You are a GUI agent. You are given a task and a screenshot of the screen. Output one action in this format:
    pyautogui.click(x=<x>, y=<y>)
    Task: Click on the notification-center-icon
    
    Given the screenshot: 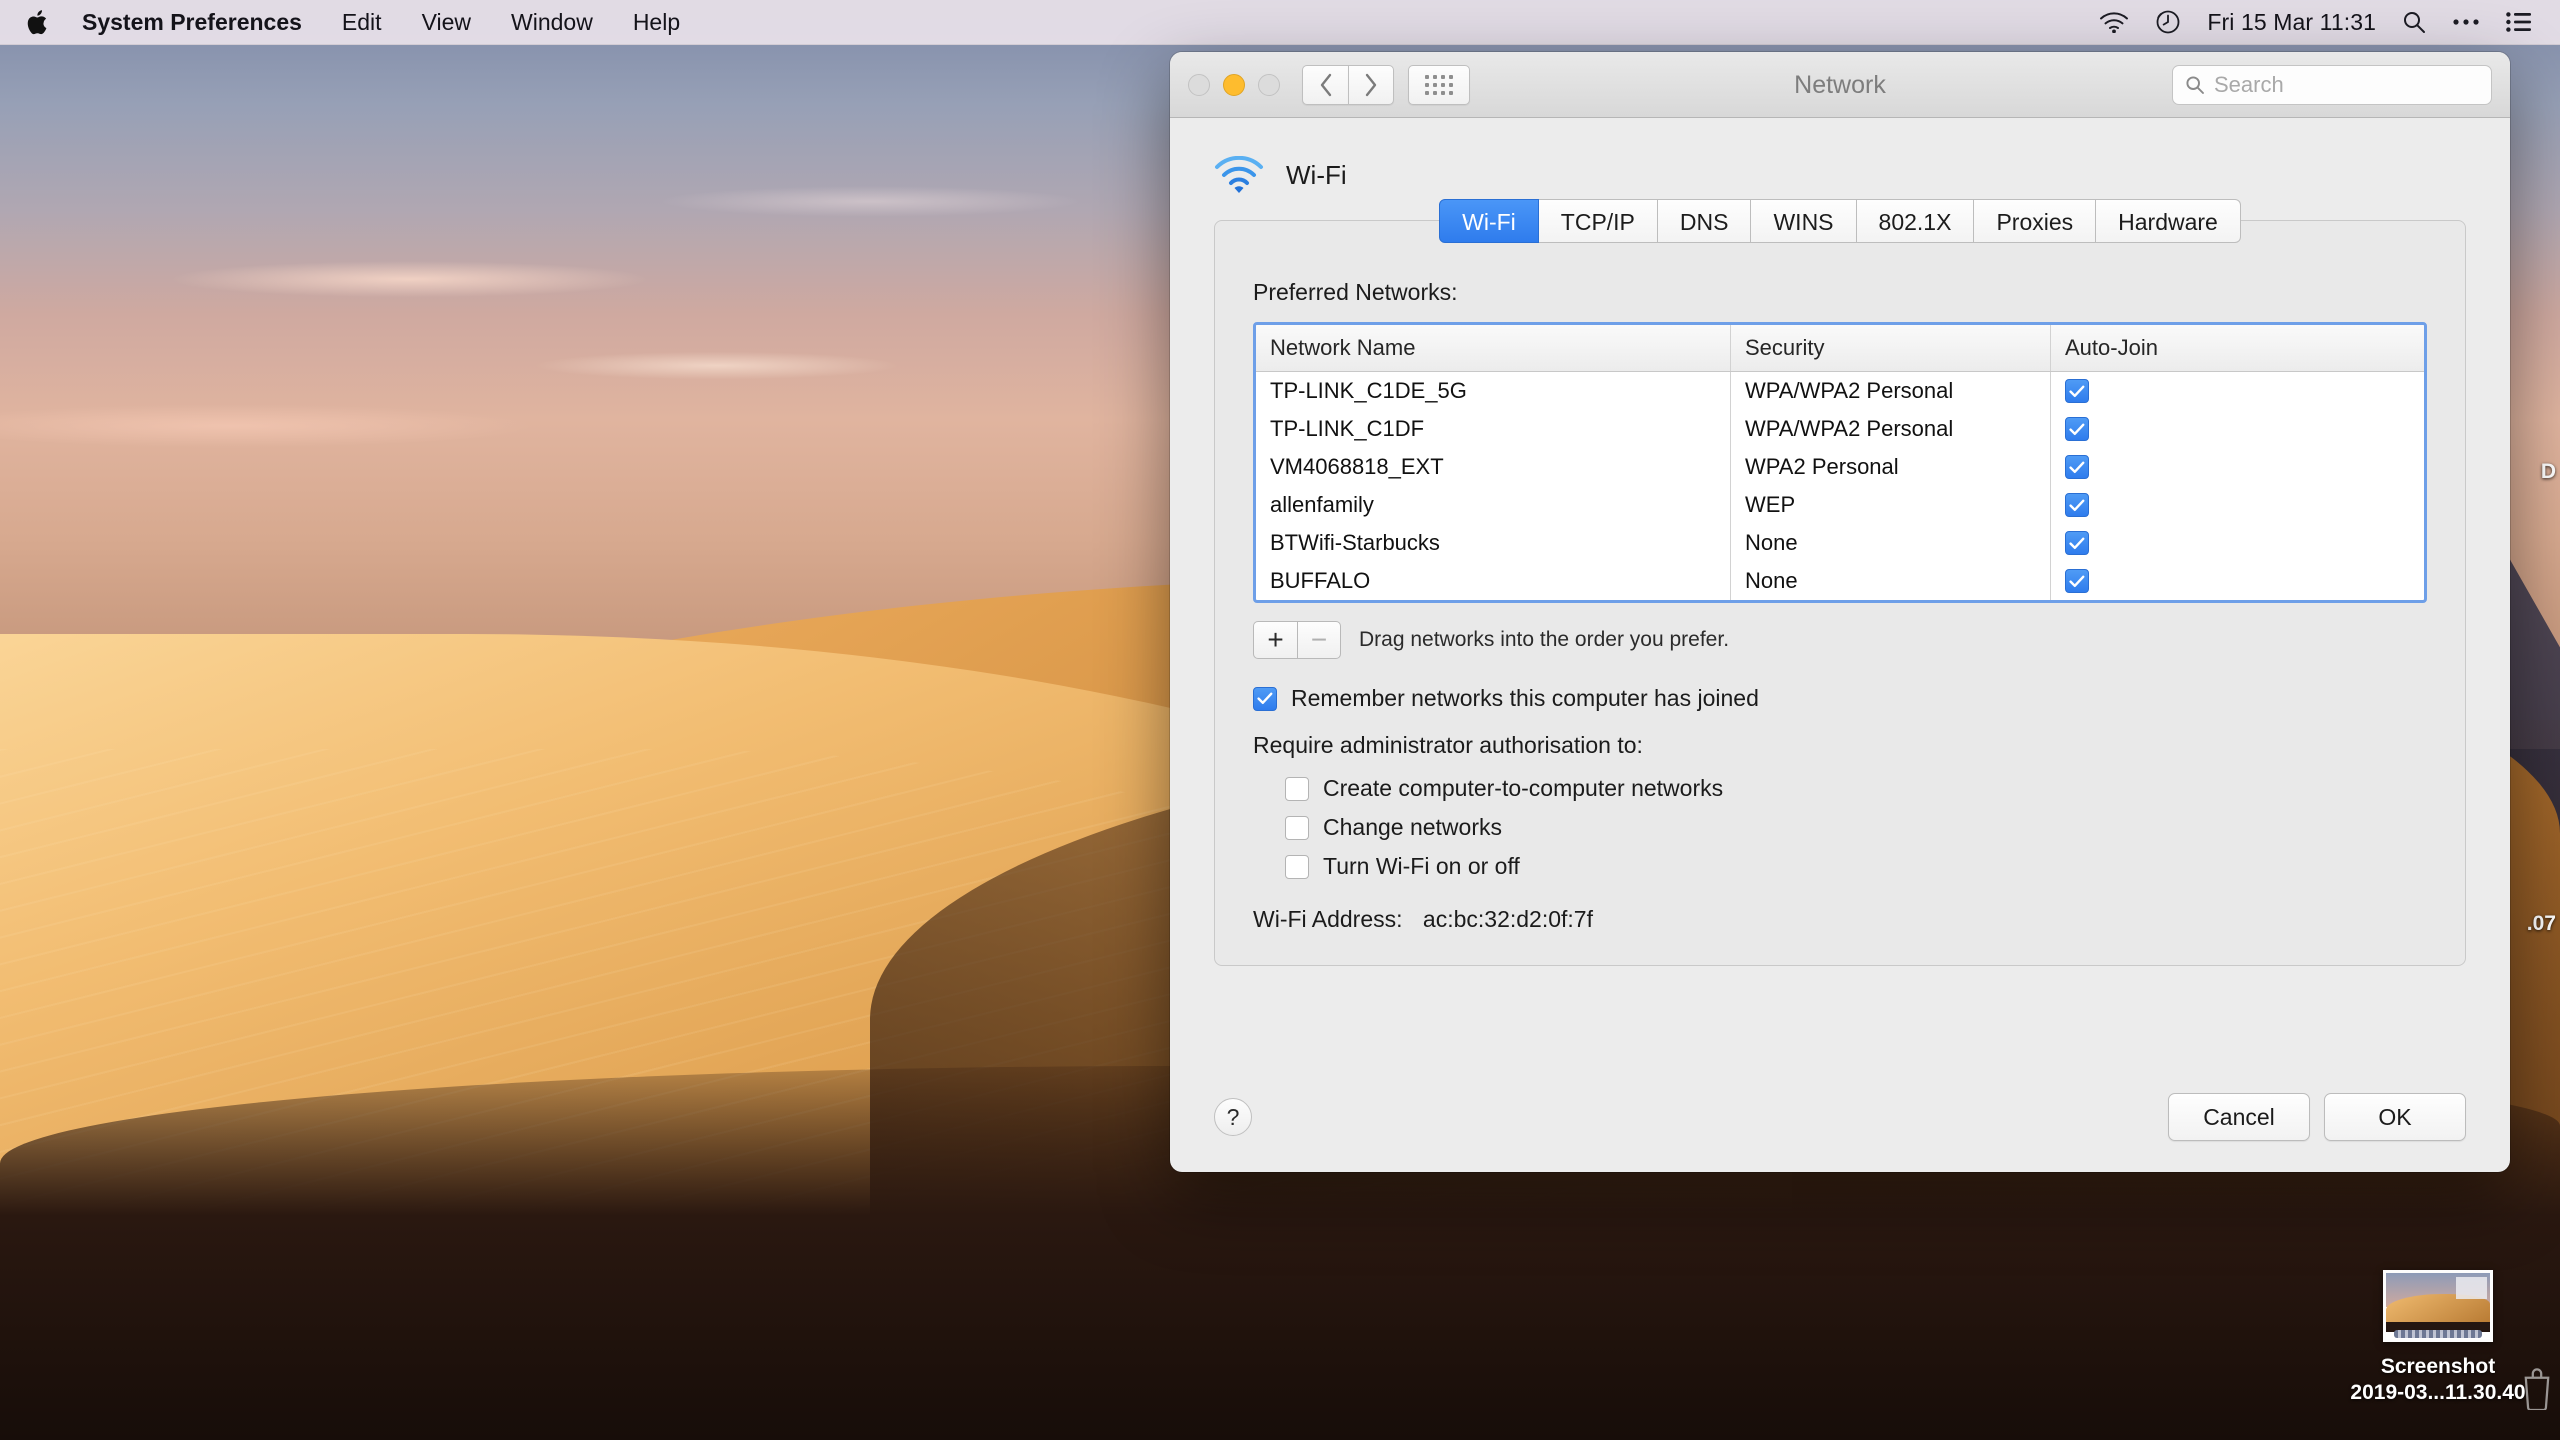 What is the action you would take?
    pyautogui.click(x=2519, y=22)
    